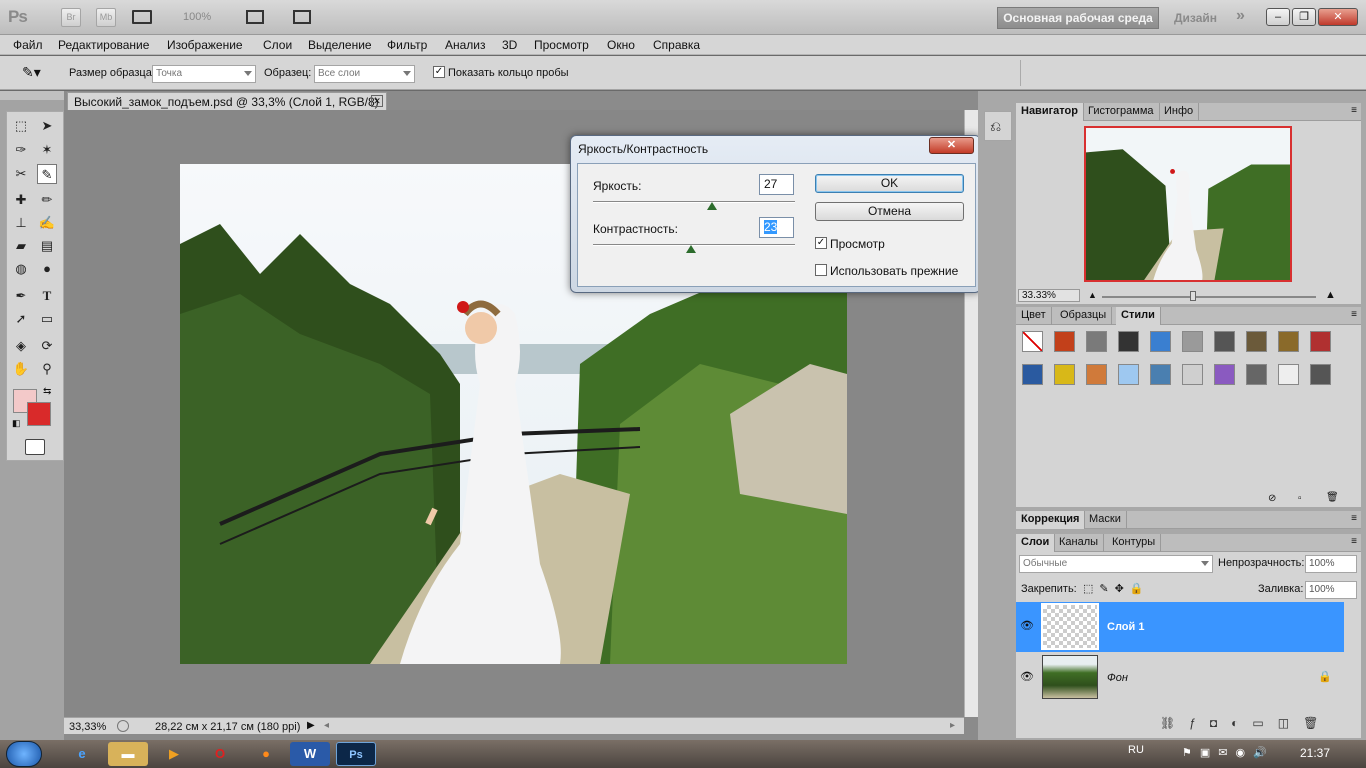 This screenshot has height=768, width=1366. I want to click on background-color-swatch, so click(39, 414).